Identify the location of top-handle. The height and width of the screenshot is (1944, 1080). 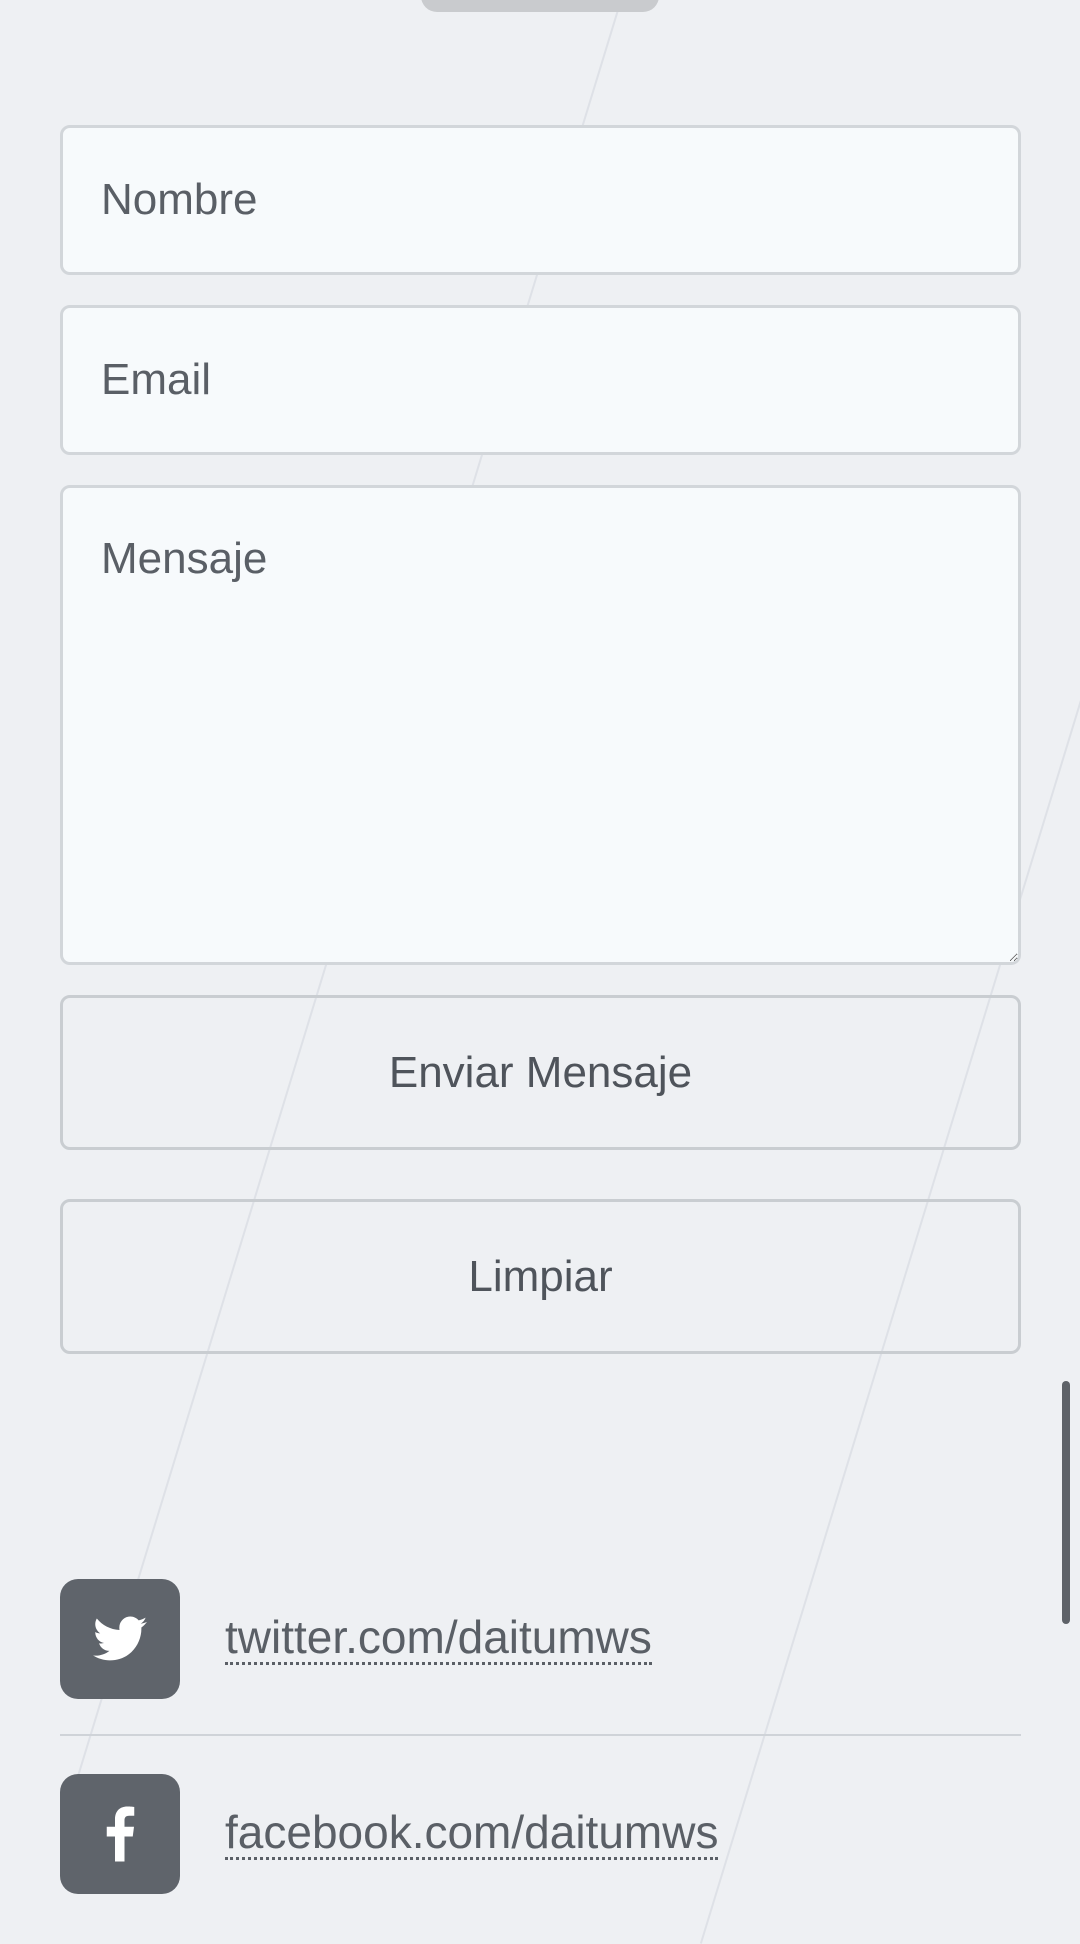
(540, 6).